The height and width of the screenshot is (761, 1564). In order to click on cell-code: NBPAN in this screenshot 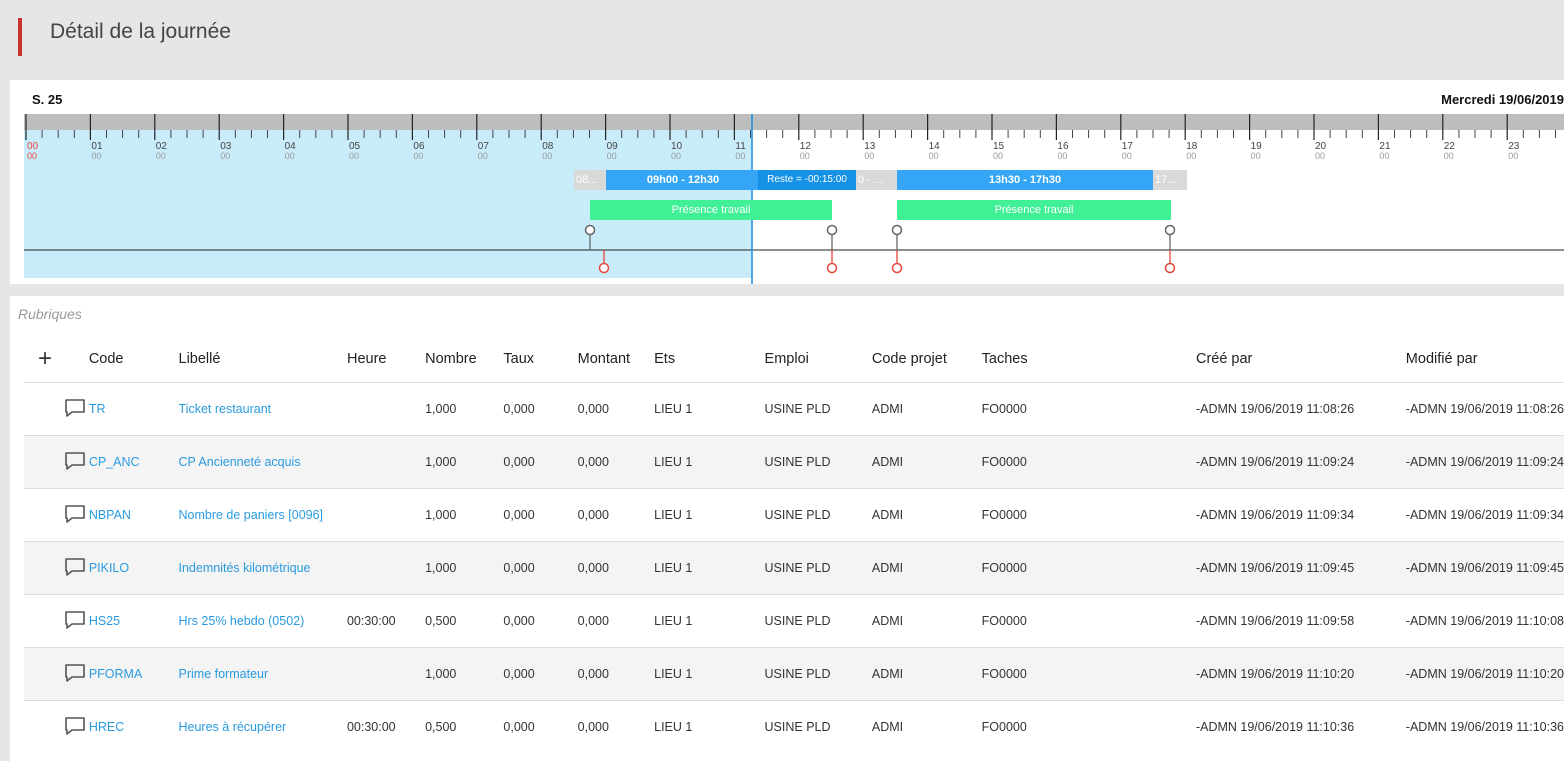, I will do `click(133, 515)`.